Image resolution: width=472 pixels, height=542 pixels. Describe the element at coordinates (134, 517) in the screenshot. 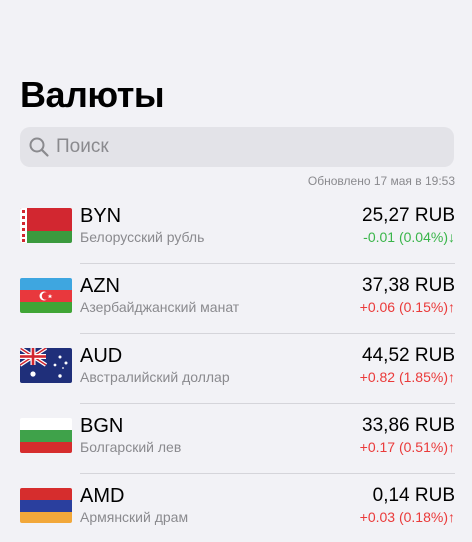

I see `currency-name: Армянский драм` at that location.